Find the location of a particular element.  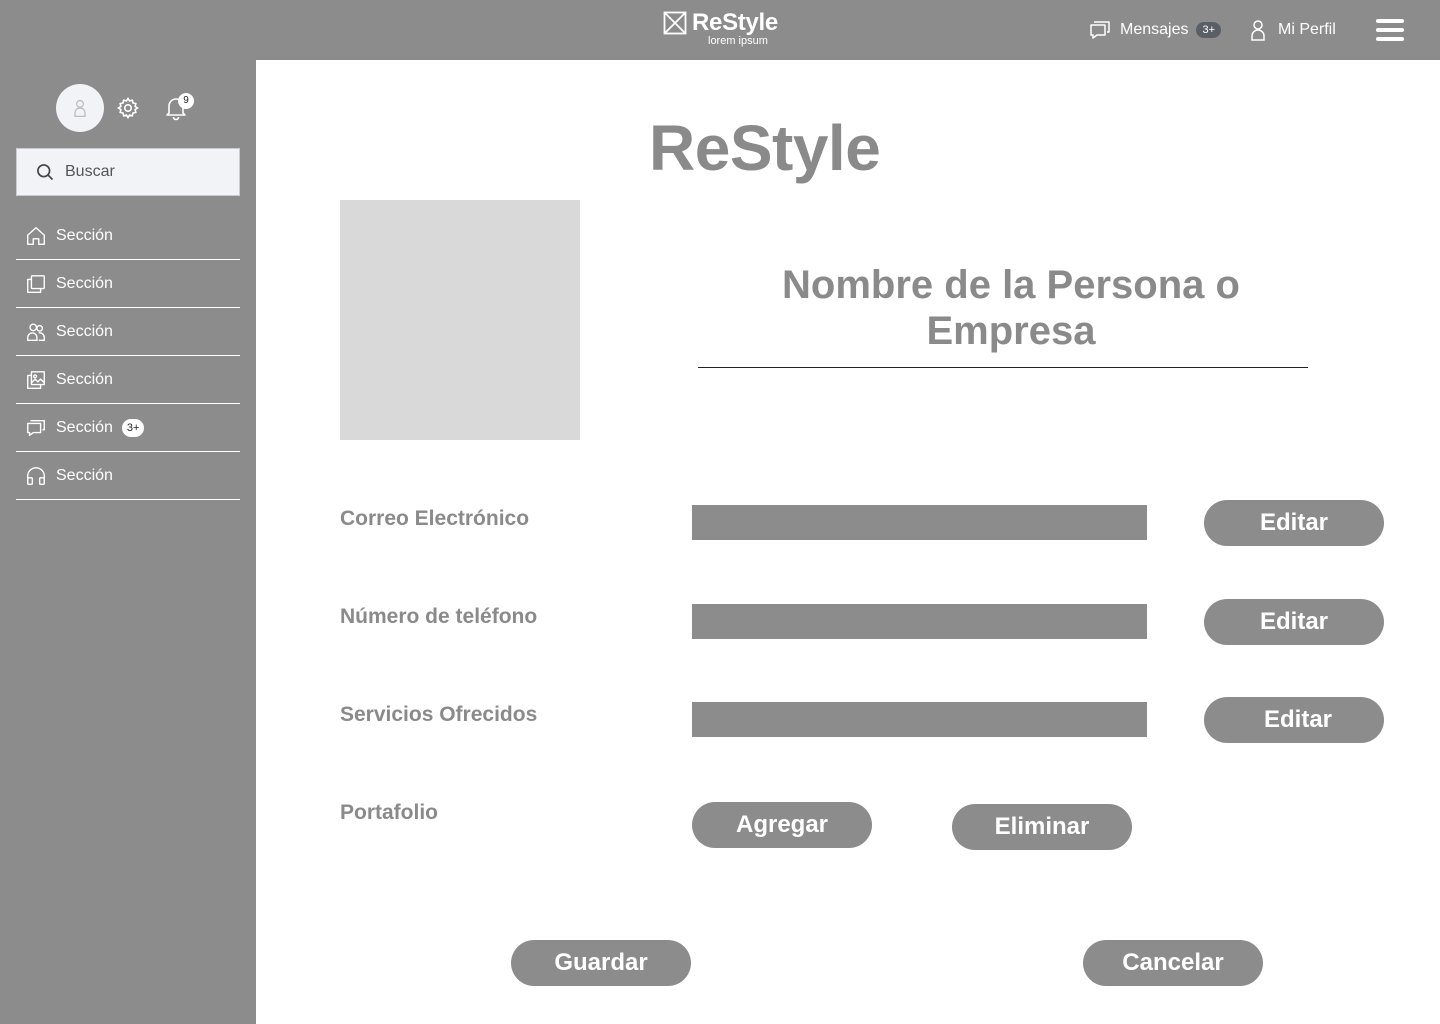

sidebar-item-badge: 3+ is located at coordinates (133, 427).